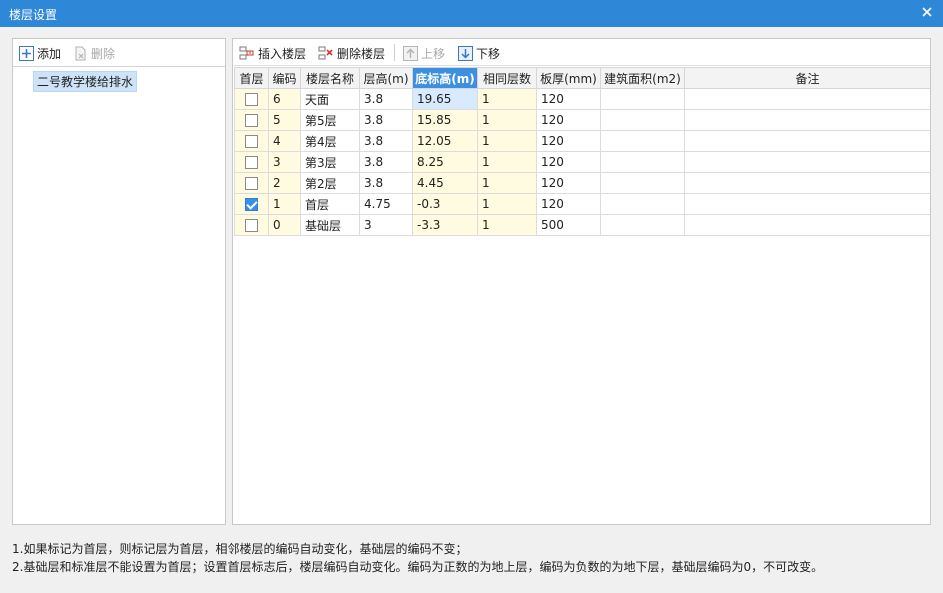 This screenshot has width=943, height=593. What do you see at coordinates (330, 183) in the screenshot?
I see `cell-name: 第2层` at bounding box center [330, 183].